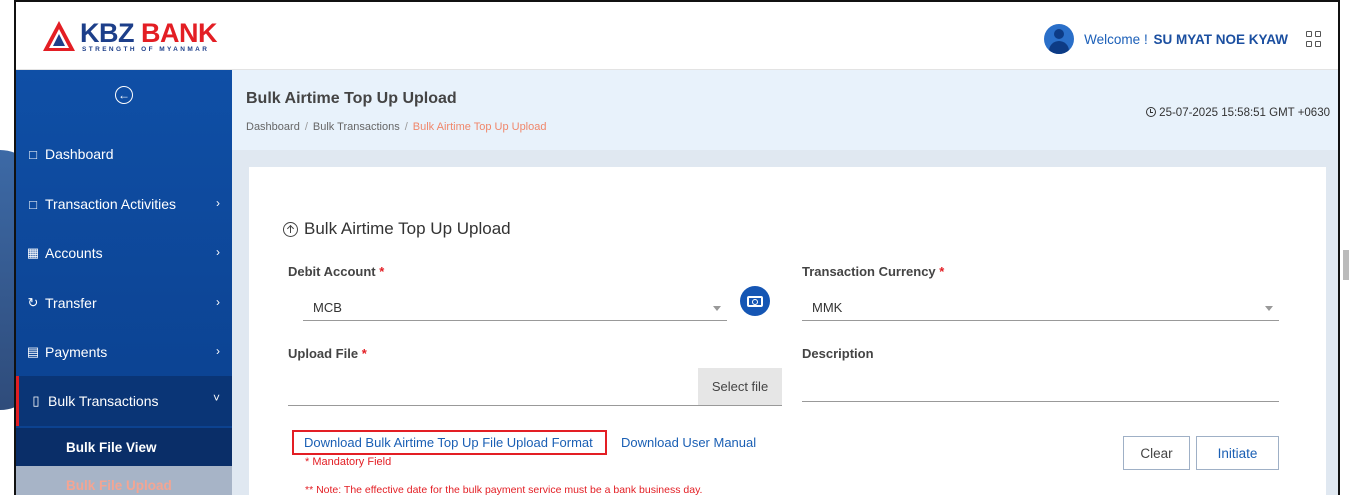  What do you see at coordinates (348, 462) in the screenshot?
I see `mandatory-field-note: * Mandatory Field` at bounding box center [348, 462].